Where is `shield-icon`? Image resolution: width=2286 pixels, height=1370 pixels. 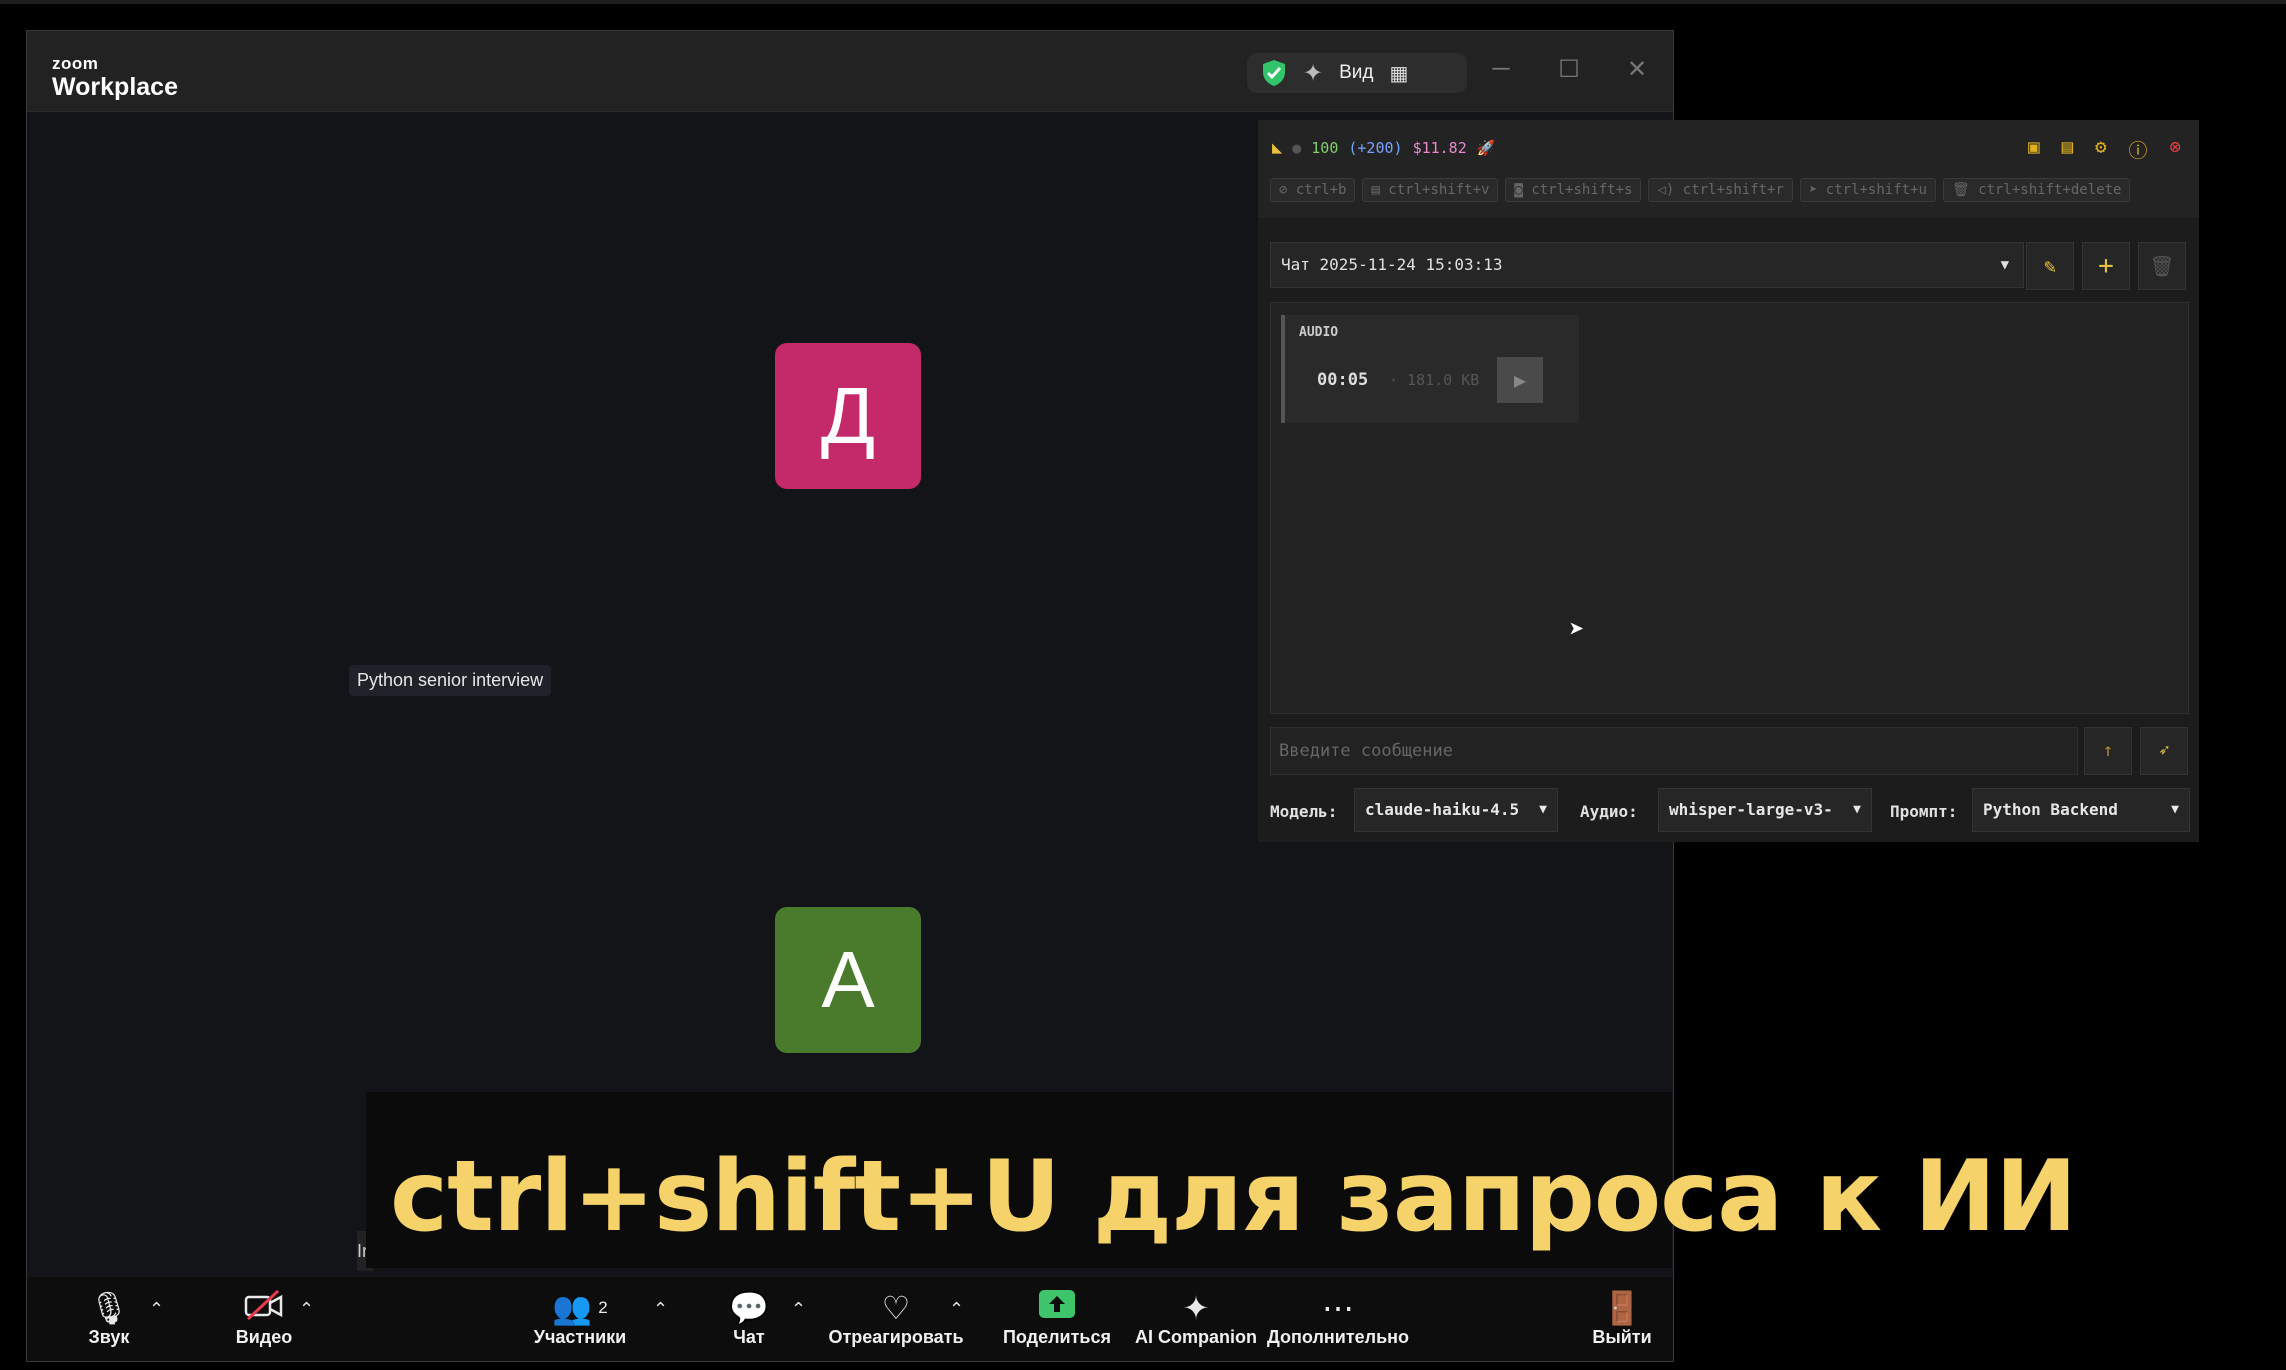
shield-icon is located at coordinates (1274, 73).